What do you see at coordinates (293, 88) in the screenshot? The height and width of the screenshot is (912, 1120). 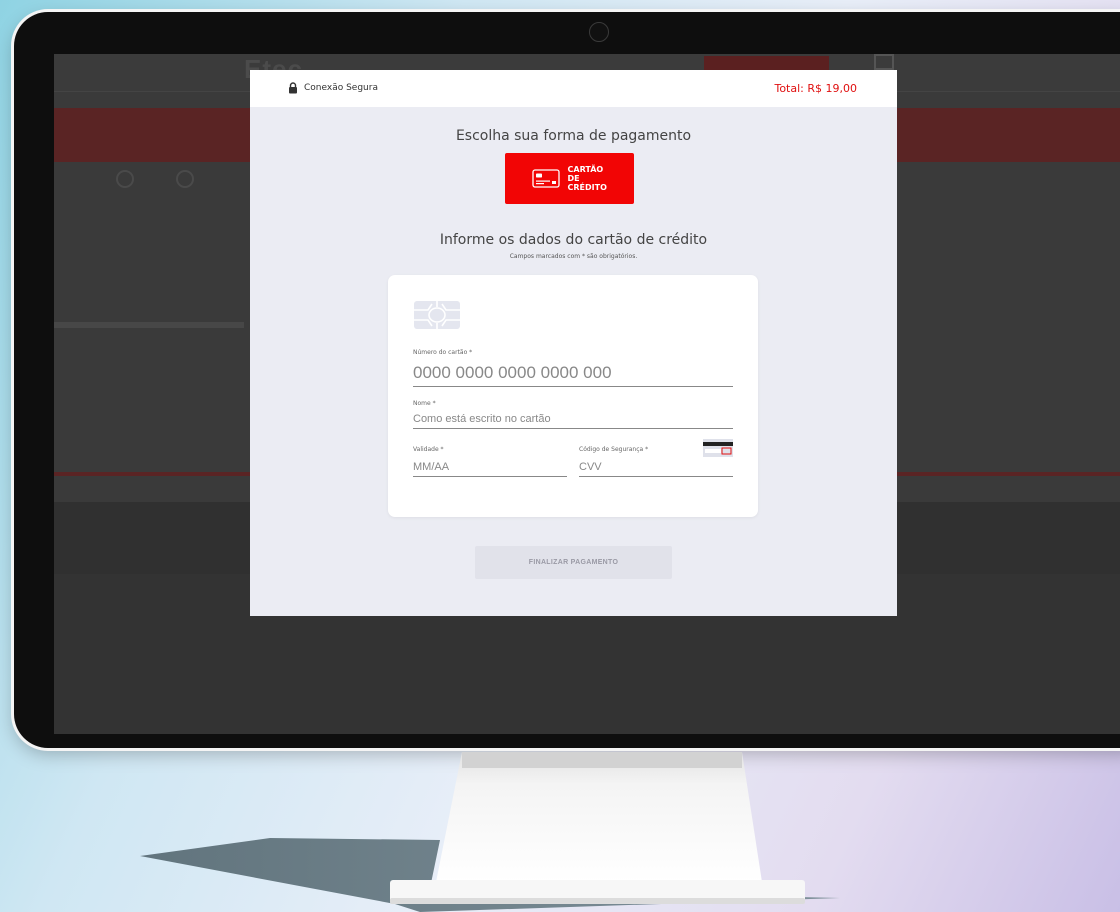 I see `lock-icon` at bounding box center [293, 88].